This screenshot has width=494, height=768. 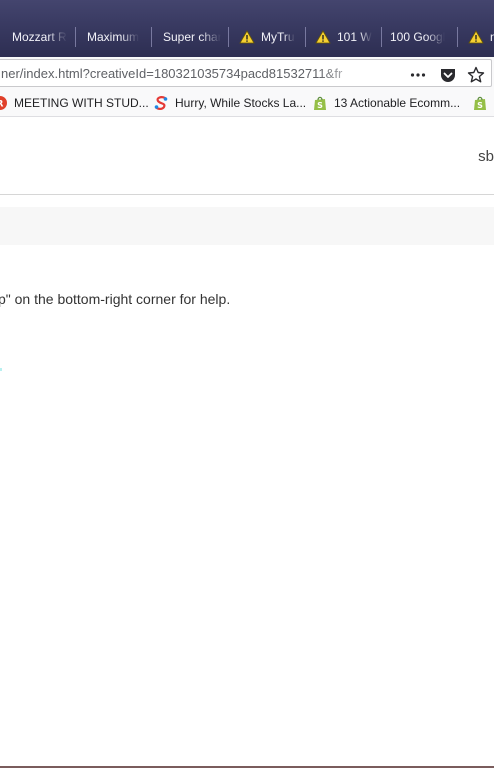 I want to click on ellipsis-icon, so click(x=418, y=75).